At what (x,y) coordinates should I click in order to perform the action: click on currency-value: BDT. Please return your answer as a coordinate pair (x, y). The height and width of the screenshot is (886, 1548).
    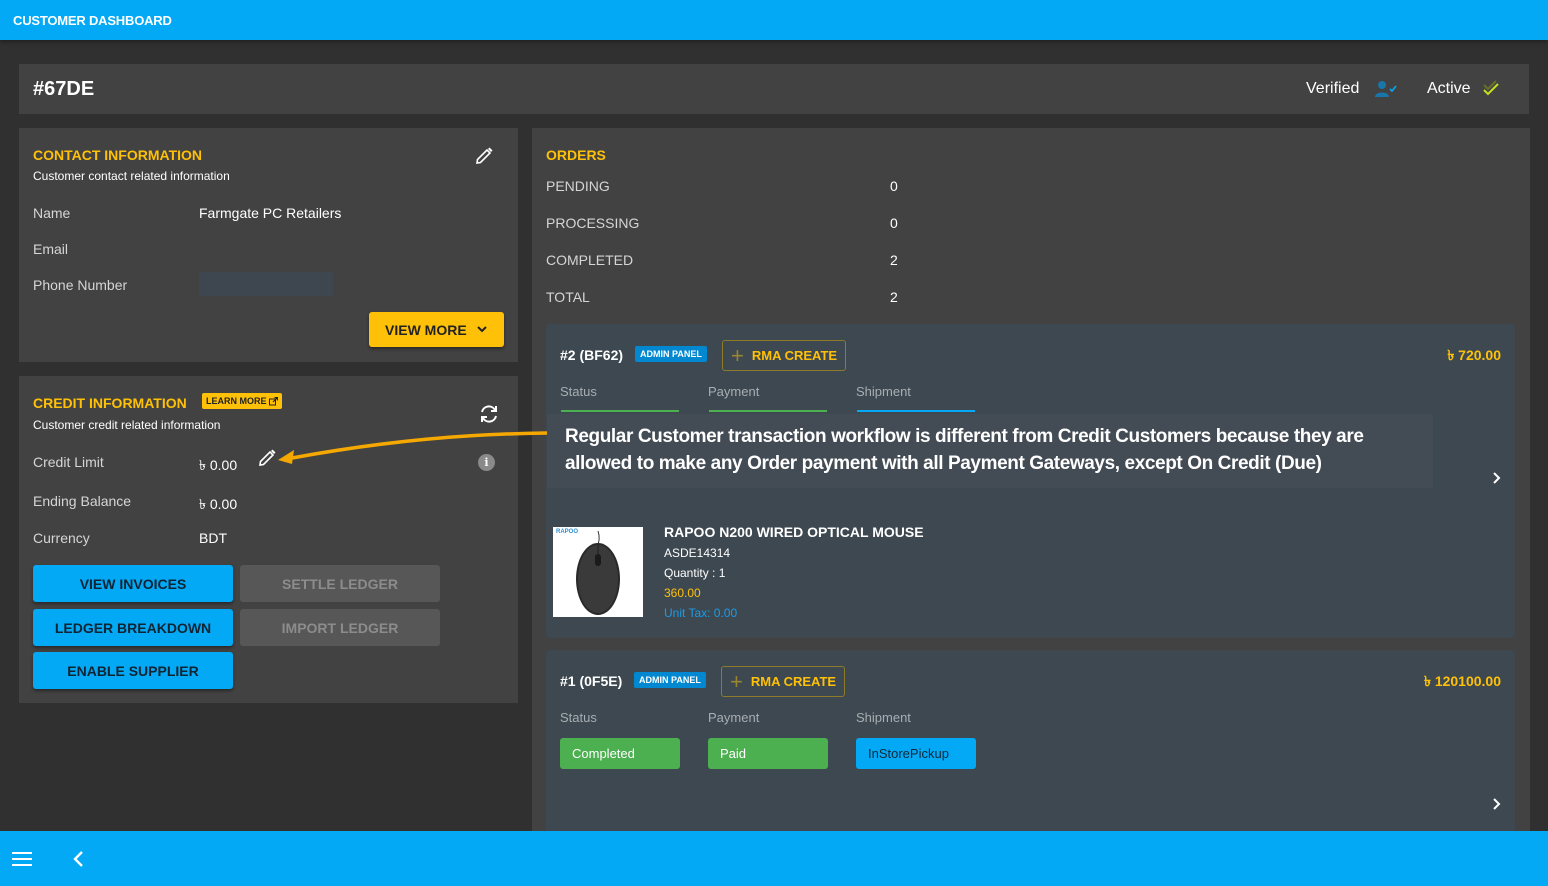
    Looking at the image, I should click on (213, 538).